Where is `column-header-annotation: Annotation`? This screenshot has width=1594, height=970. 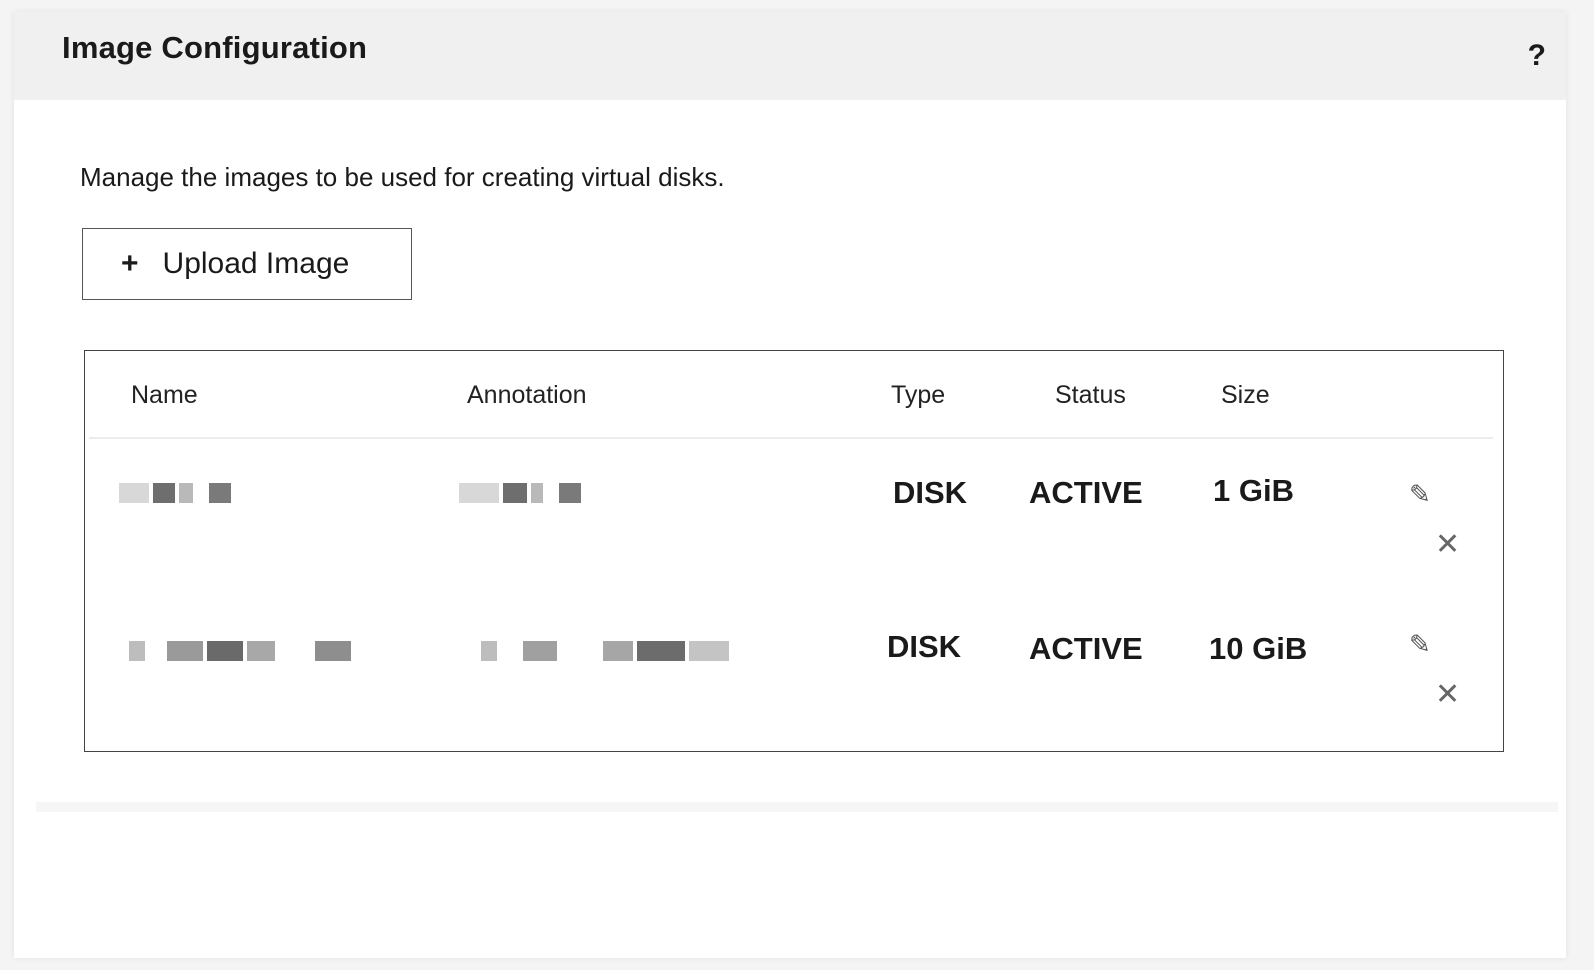
column-header-annotation: Annotation is located at coordinates (527, 395).